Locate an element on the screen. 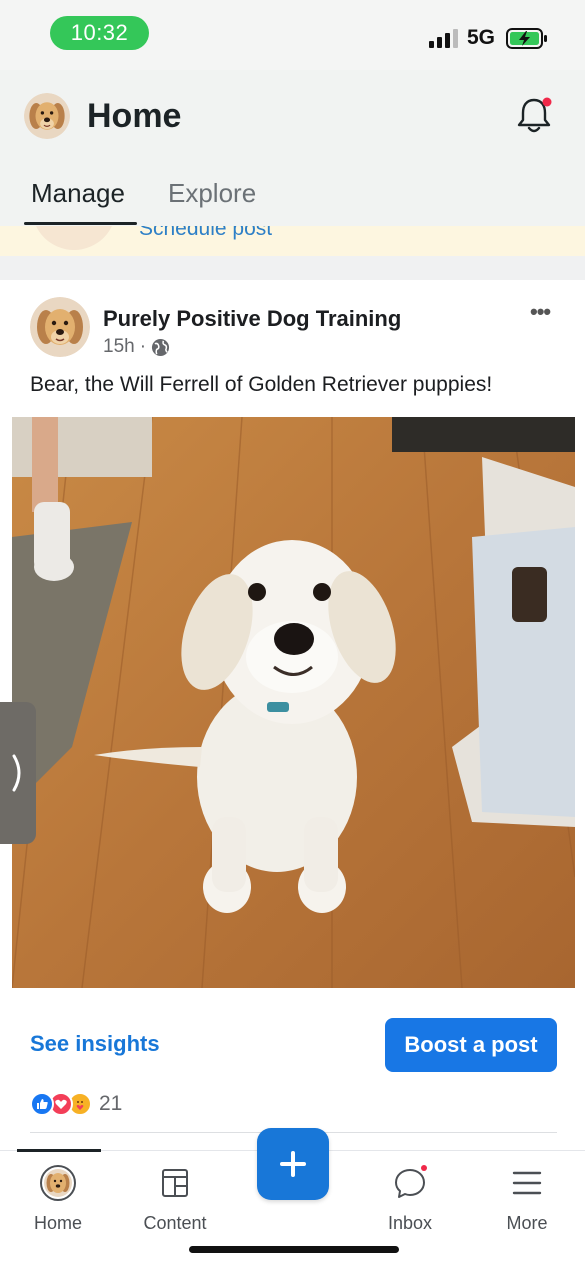 Image resolution: width=585 pixels, height=1266 pixels. create-post-button is located at coordinates (293, 1164).